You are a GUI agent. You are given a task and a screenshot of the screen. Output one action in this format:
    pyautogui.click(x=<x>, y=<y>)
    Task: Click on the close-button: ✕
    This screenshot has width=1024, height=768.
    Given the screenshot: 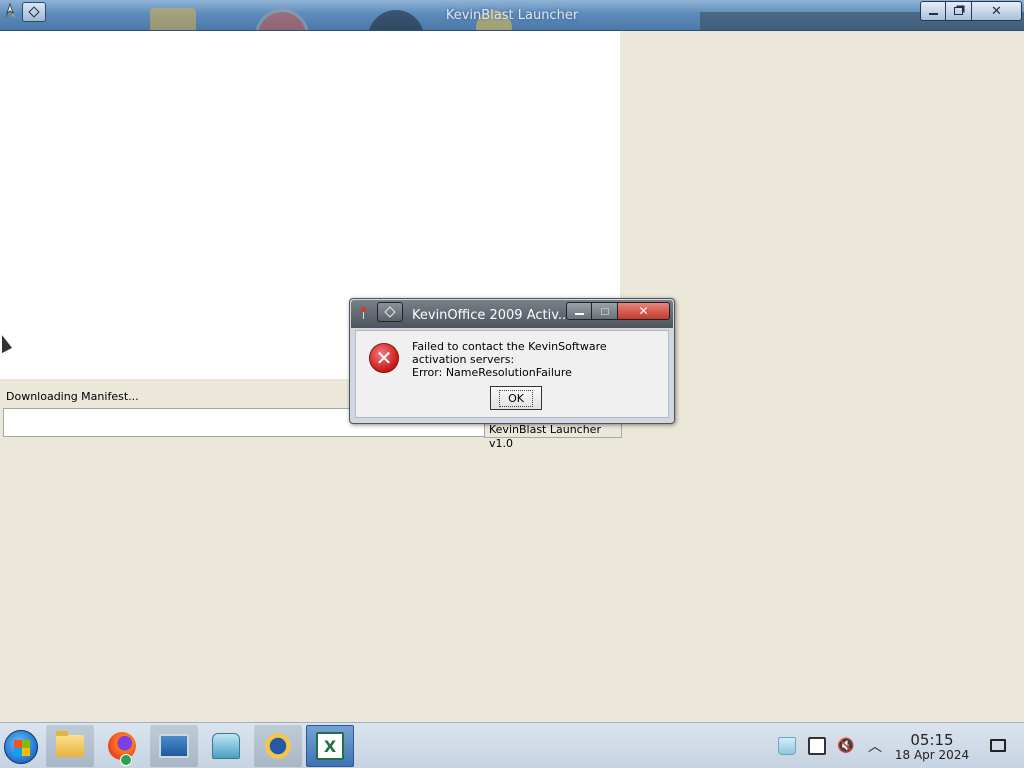 What is the action you would take?
    pyautogui.click(x=997, y=11)
    